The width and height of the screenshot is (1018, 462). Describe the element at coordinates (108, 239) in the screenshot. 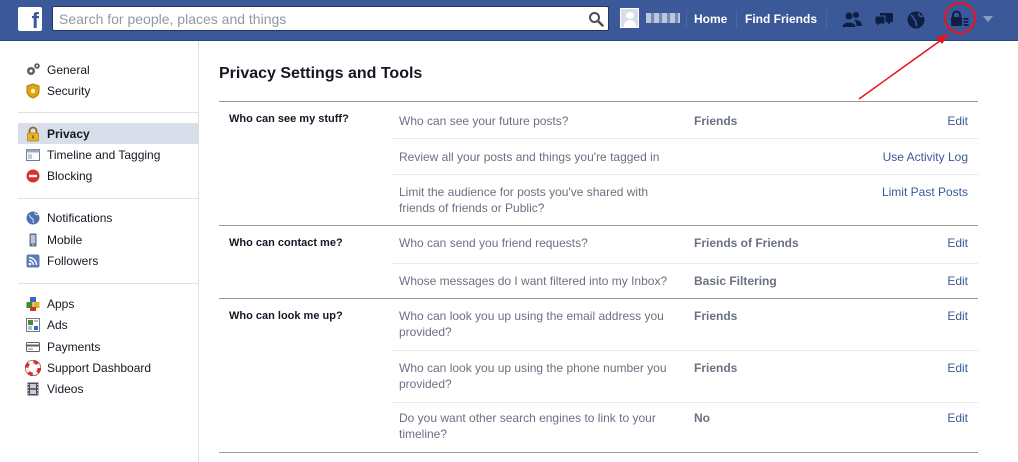

I see `sidebar-item-mobile: Mobile` at that location.